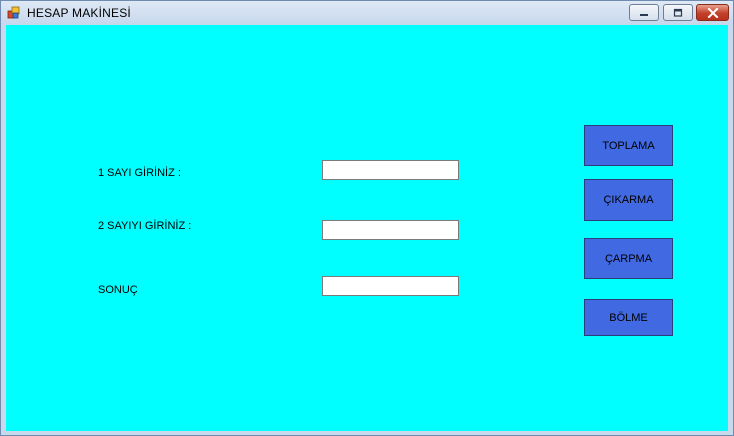 This screenshot has width=734, height=436. What do you see at coordinates (390, 230) in the screenshot?
I see `second-number-input` at bounding box center [390, 230].